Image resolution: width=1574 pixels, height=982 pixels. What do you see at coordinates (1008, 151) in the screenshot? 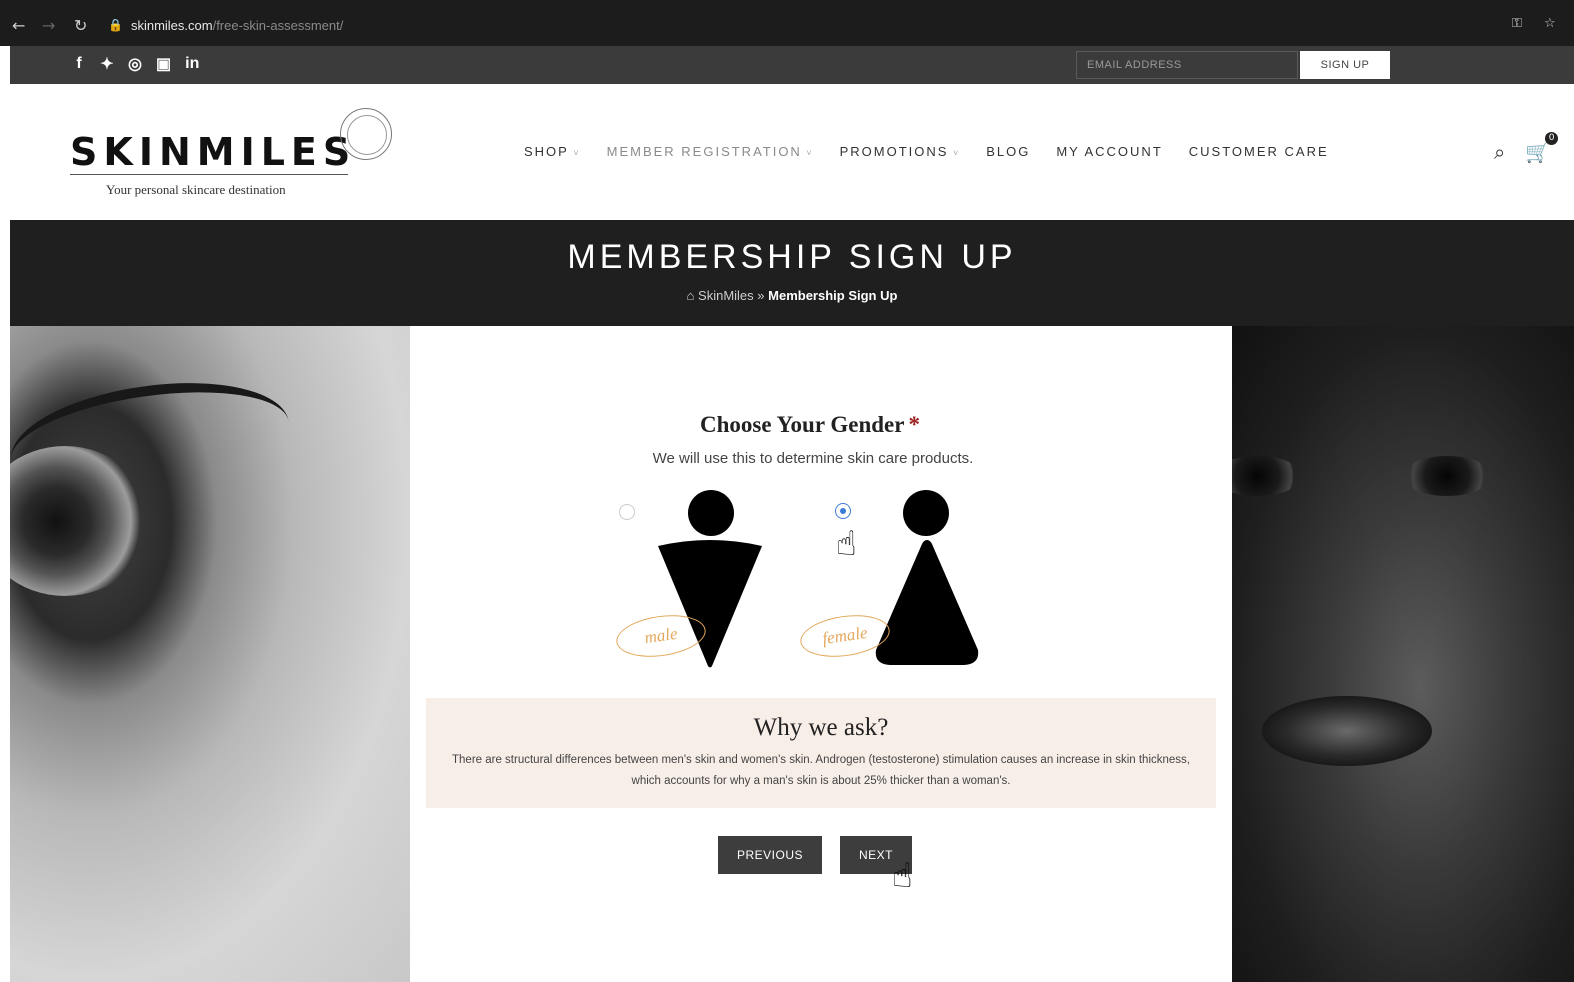
I see `nav-item-blog: BLOG` at bounding box center [1008, 151].